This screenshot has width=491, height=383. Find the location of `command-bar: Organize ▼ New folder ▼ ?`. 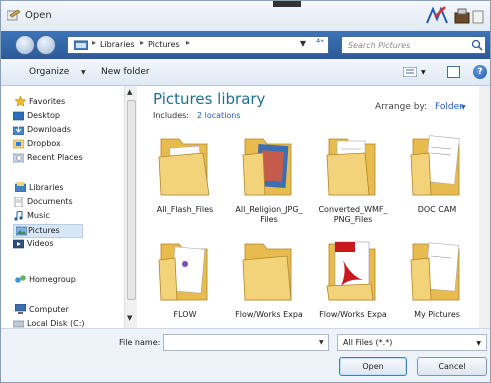

command-bar: Organize ▼ New folder ▼ ? is located at coordinates (245, 72).